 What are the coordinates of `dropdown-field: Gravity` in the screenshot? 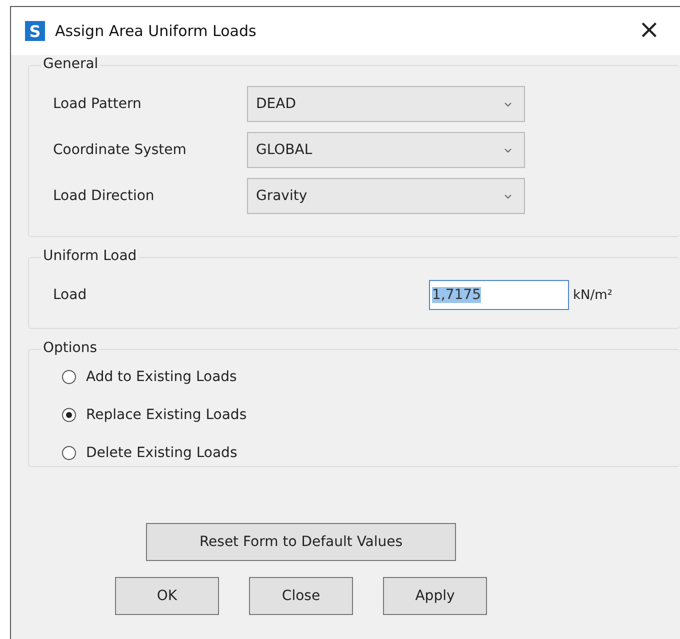 It's located at (386, 196).